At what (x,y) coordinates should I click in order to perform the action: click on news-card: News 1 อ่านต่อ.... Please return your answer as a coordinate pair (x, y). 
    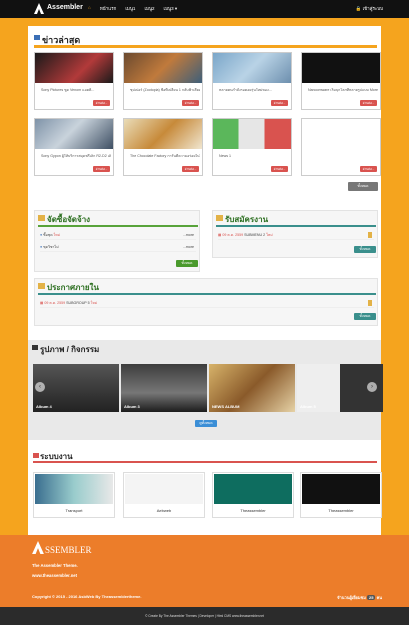
    Looking at the image, I should click on (252, 147).